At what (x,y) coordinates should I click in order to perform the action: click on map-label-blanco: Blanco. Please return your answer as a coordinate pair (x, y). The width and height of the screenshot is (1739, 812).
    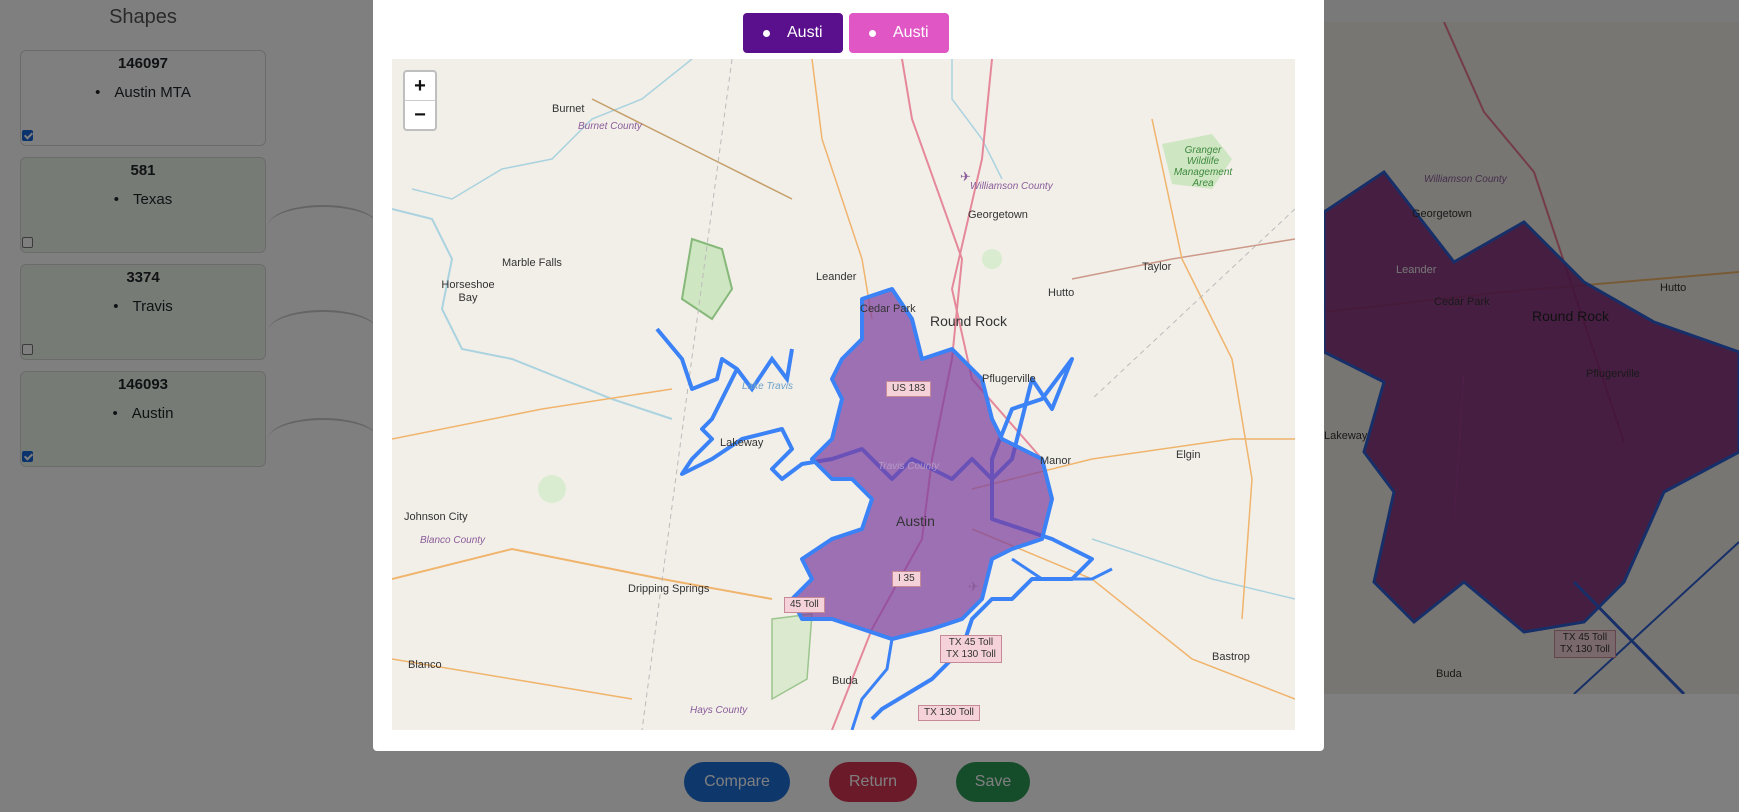
    Looking at the image, I should click on (425, 665).